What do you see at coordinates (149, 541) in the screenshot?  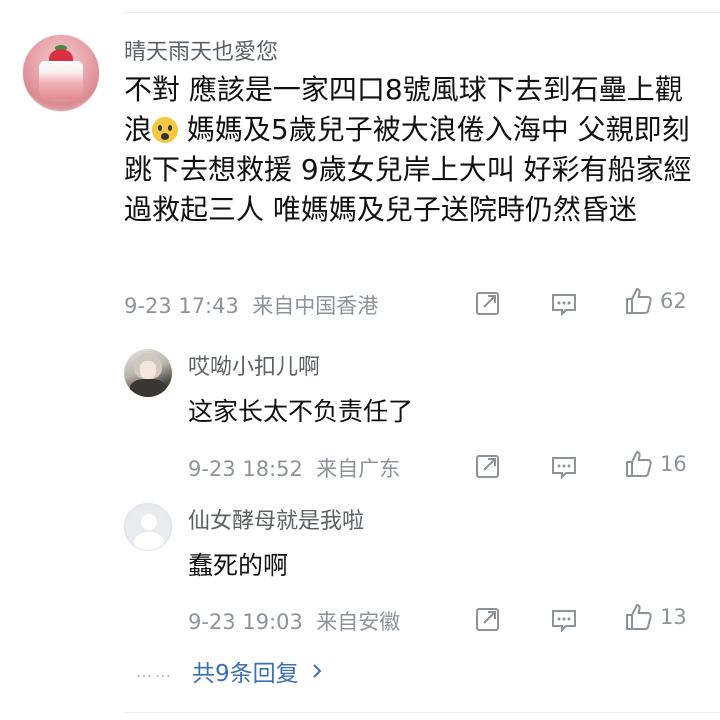 I see `default-avatar-body` at bounding box center [149, 541].